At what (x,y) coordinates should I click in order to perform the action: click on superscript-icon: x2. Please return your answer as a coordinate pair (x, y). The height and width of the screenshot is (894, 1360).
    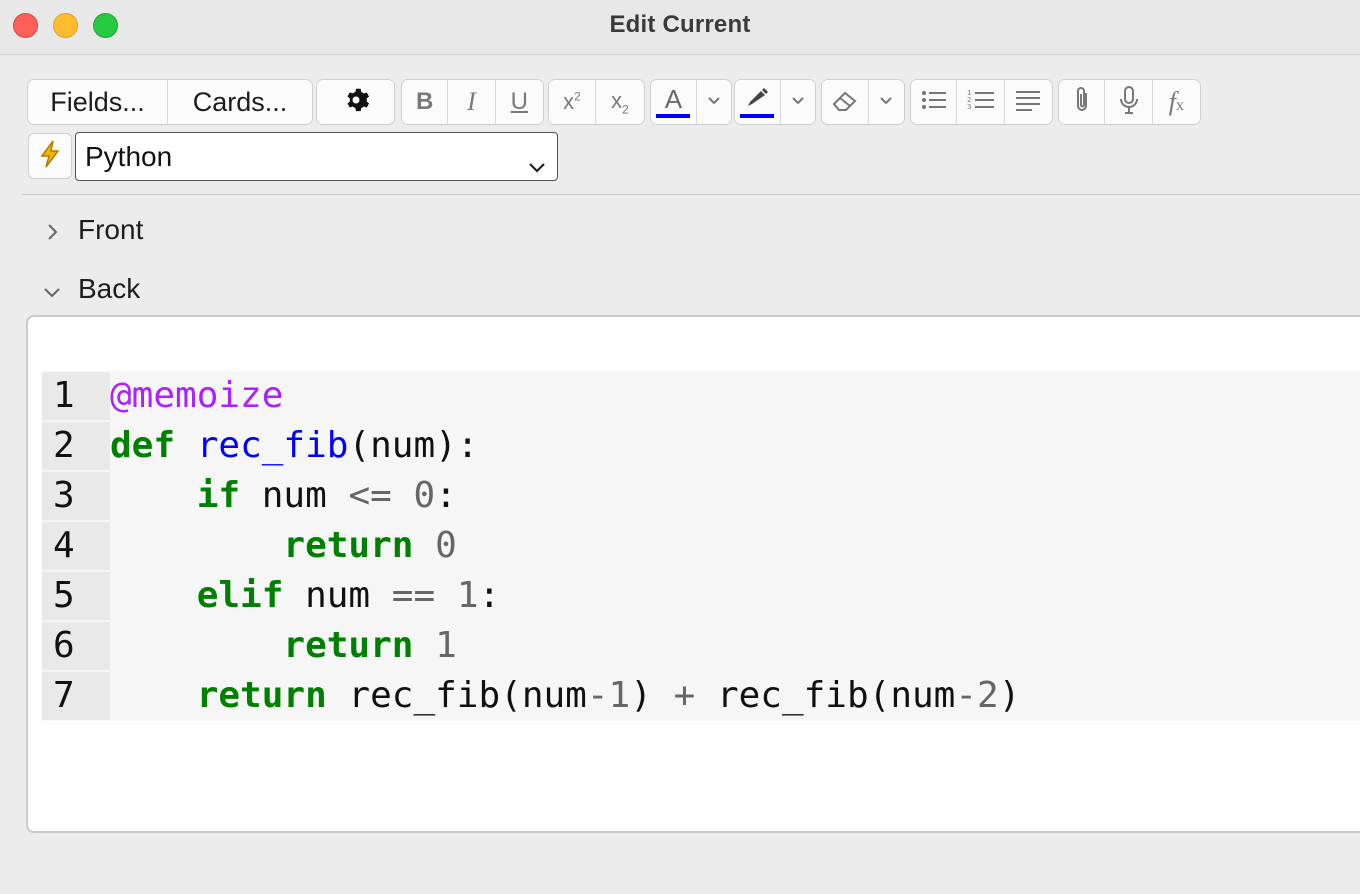
    Looking at the image, I should click on (572, 101).